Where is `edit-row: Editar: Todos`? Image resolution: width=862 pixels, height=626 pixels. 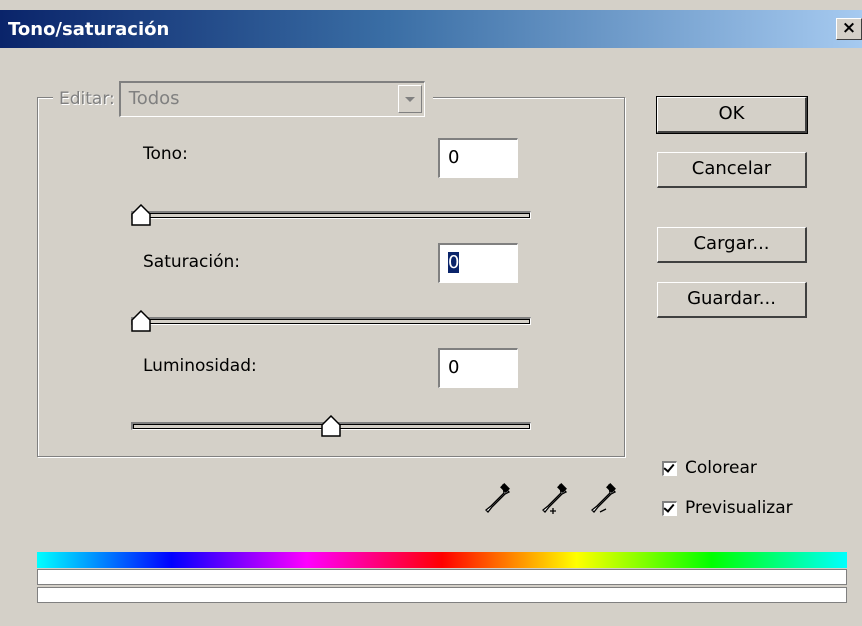
edit-row: Editar: Todos is located at coordinates (243, 99).